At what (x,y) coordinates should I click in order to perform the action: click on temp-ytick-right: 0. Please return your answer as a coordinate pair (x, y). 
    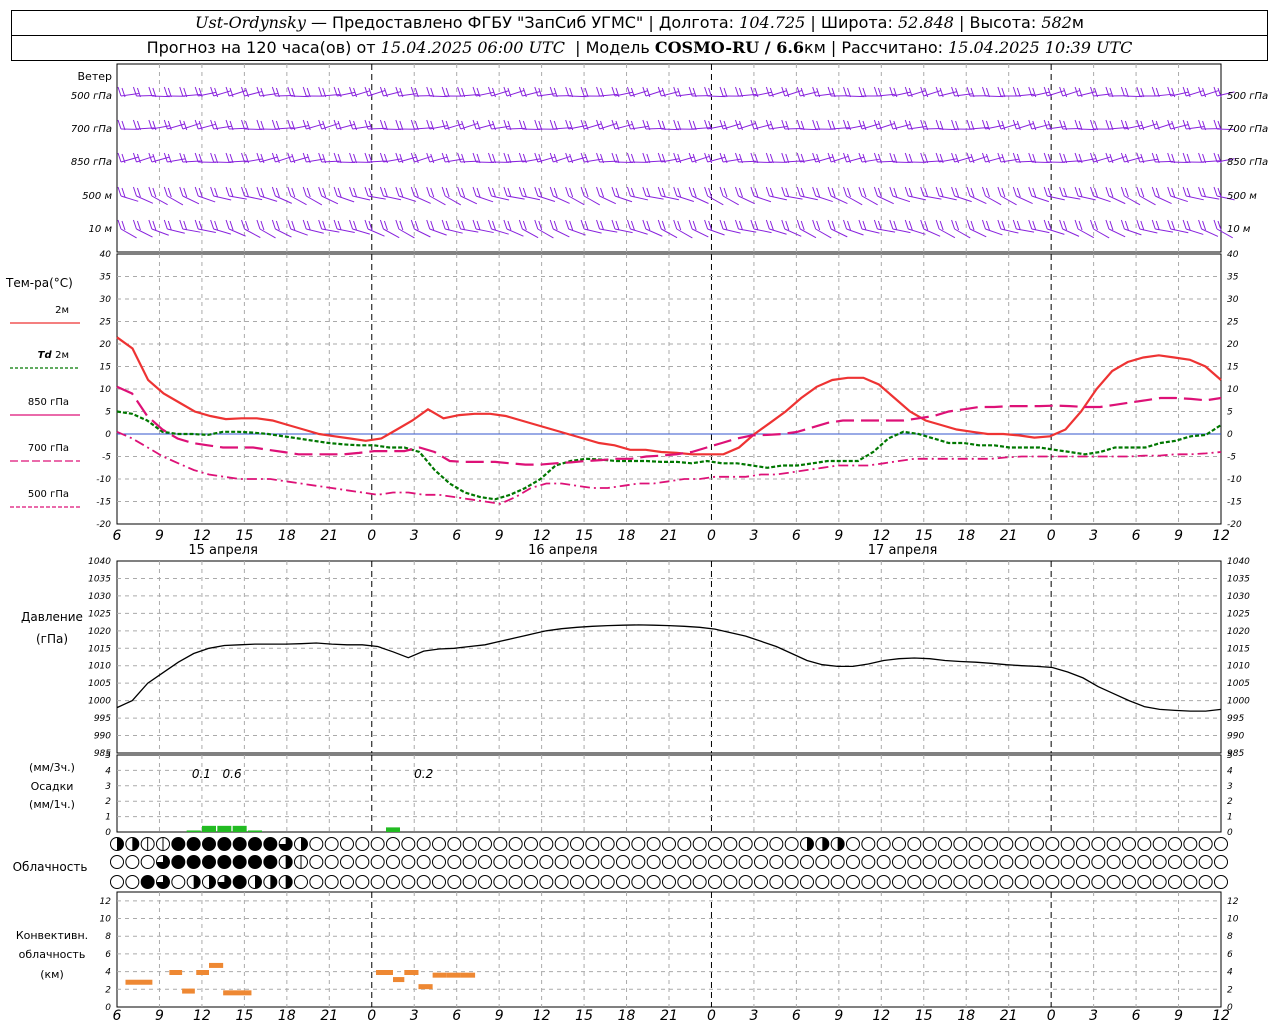
    Looking at the image, I should click on (1230, 435).